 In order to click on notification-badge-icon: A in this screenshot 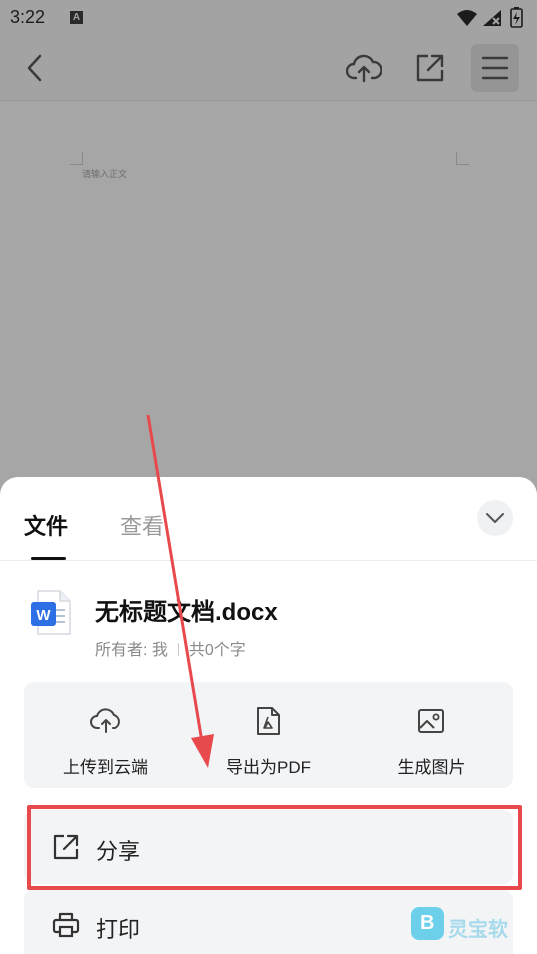, I will do `click(76, 17)`.